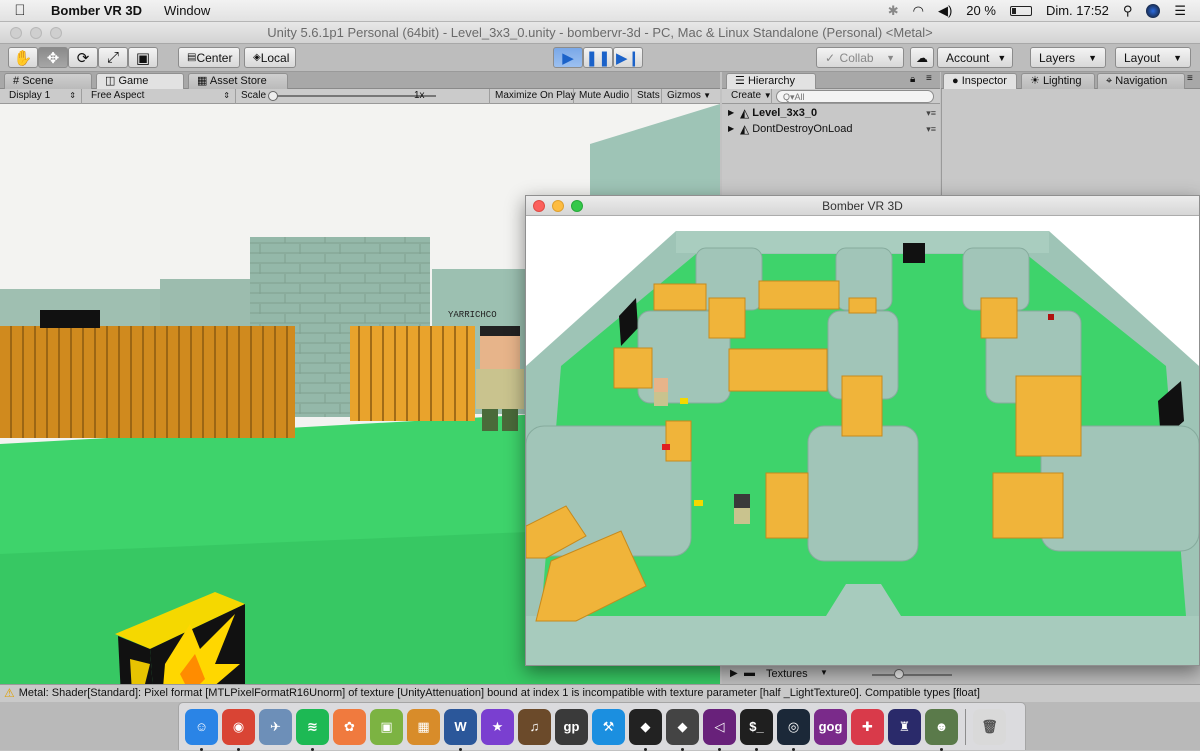  Describe the element at coordinates (893, 11) in the screenshot. I see `bluetooth-icon: ✱` at that location.